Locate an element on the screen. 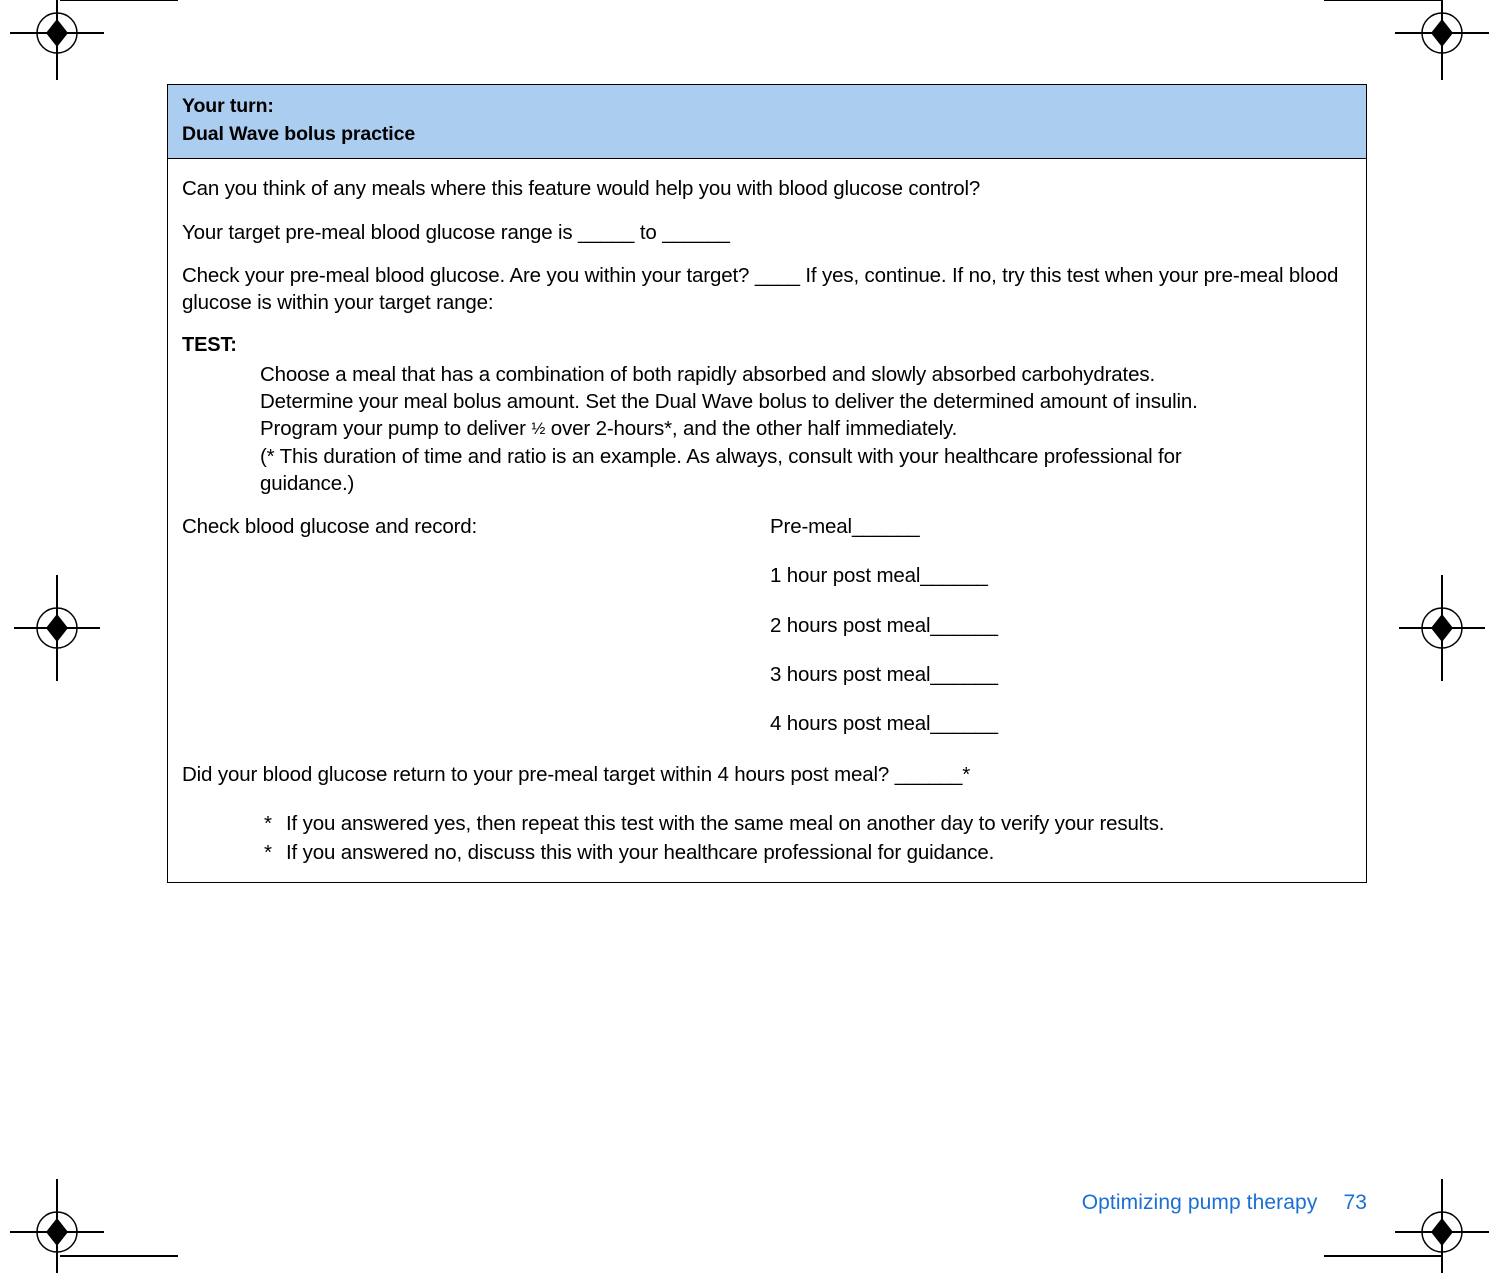 Image resolution: width=1500 pixels, height=1287 pixels. record-entry-4-hours: 4 hours post meal______ is located at coordinates (884, 724).